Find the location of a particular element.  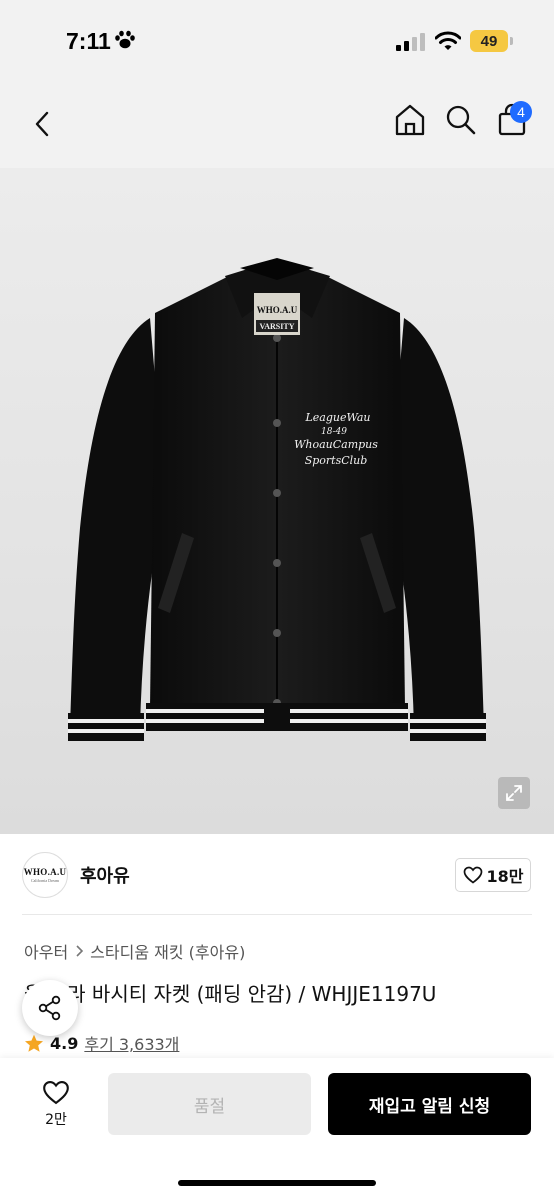

star-icon is located at coordinates (34, 1043).